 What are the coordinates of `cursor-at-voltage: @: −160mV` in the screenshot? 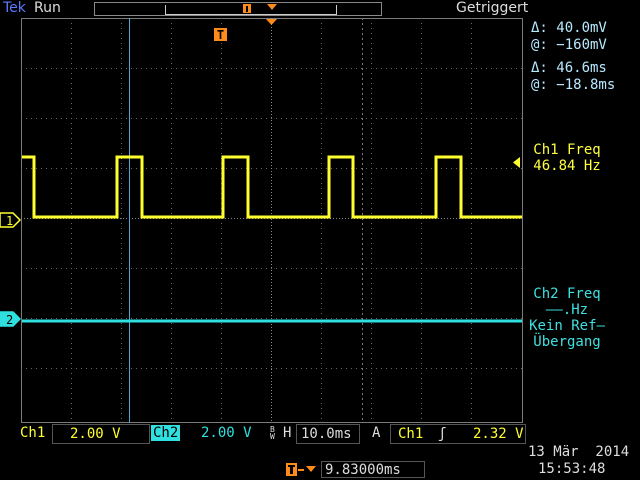 It's located at (569, 45).